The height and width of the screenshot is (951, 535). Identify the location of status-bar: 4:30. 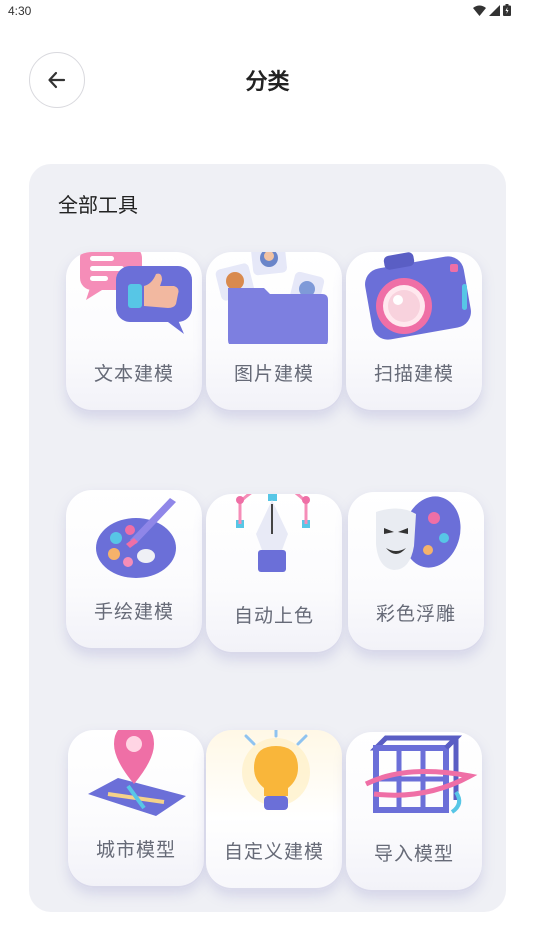
(267, 12).